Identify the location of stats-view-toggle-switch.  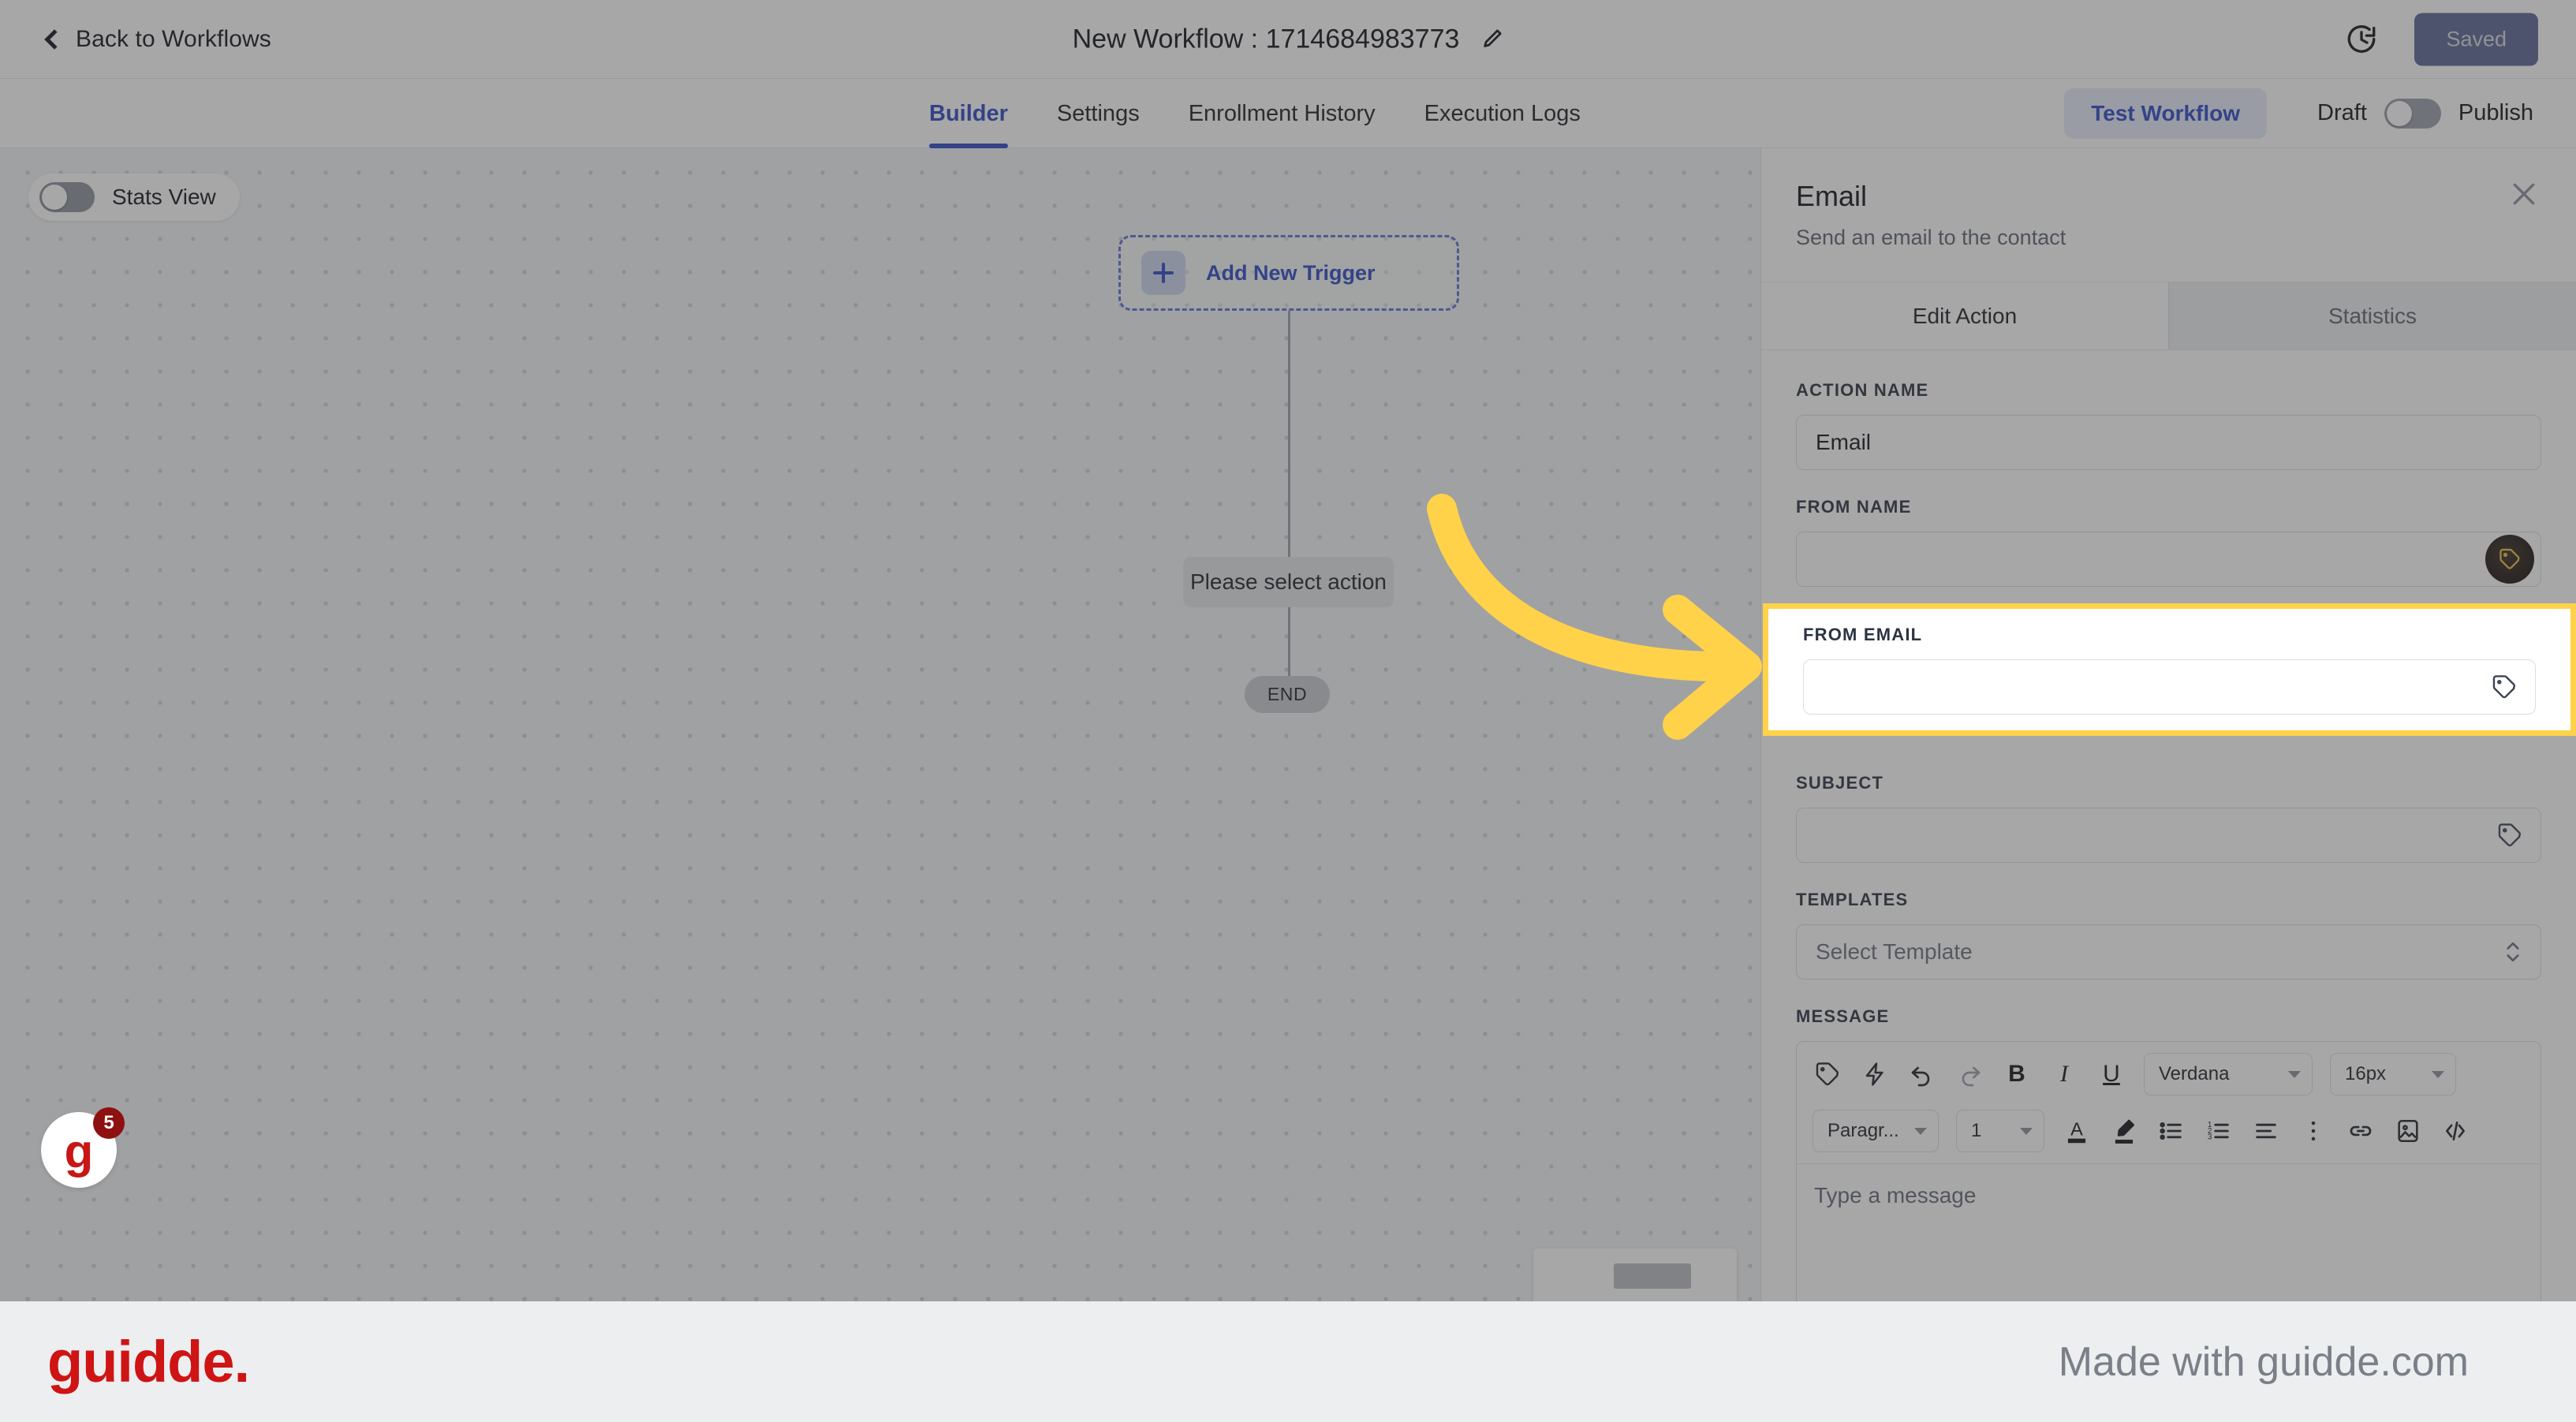
(67, 197).